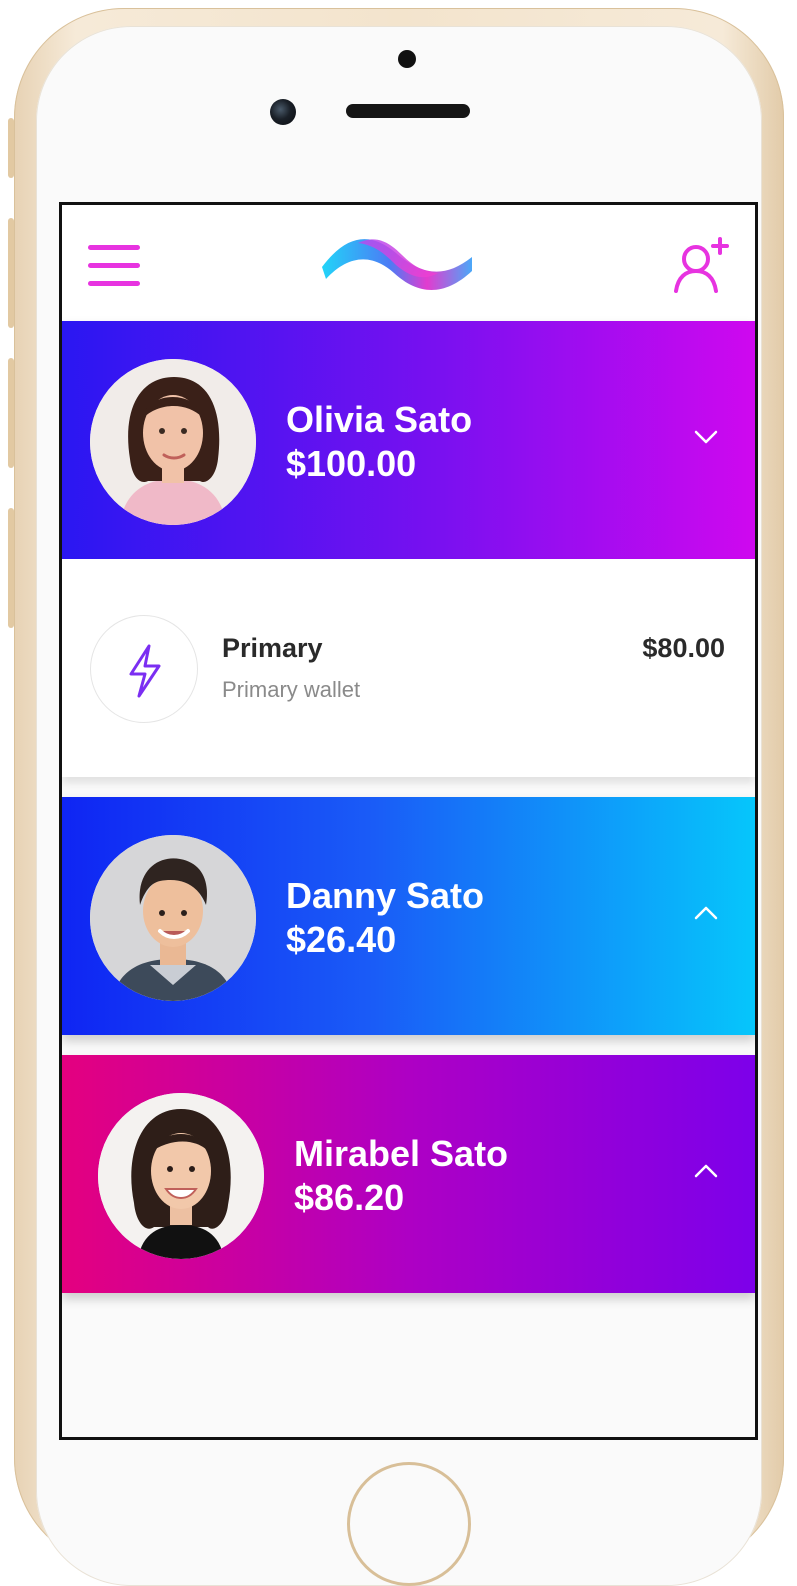 The image size is (797, 1586). What do you see at coordinates (341, 939) in the screenshot?
I see `account-balance: $26.40` at bounding box center [341, 939].